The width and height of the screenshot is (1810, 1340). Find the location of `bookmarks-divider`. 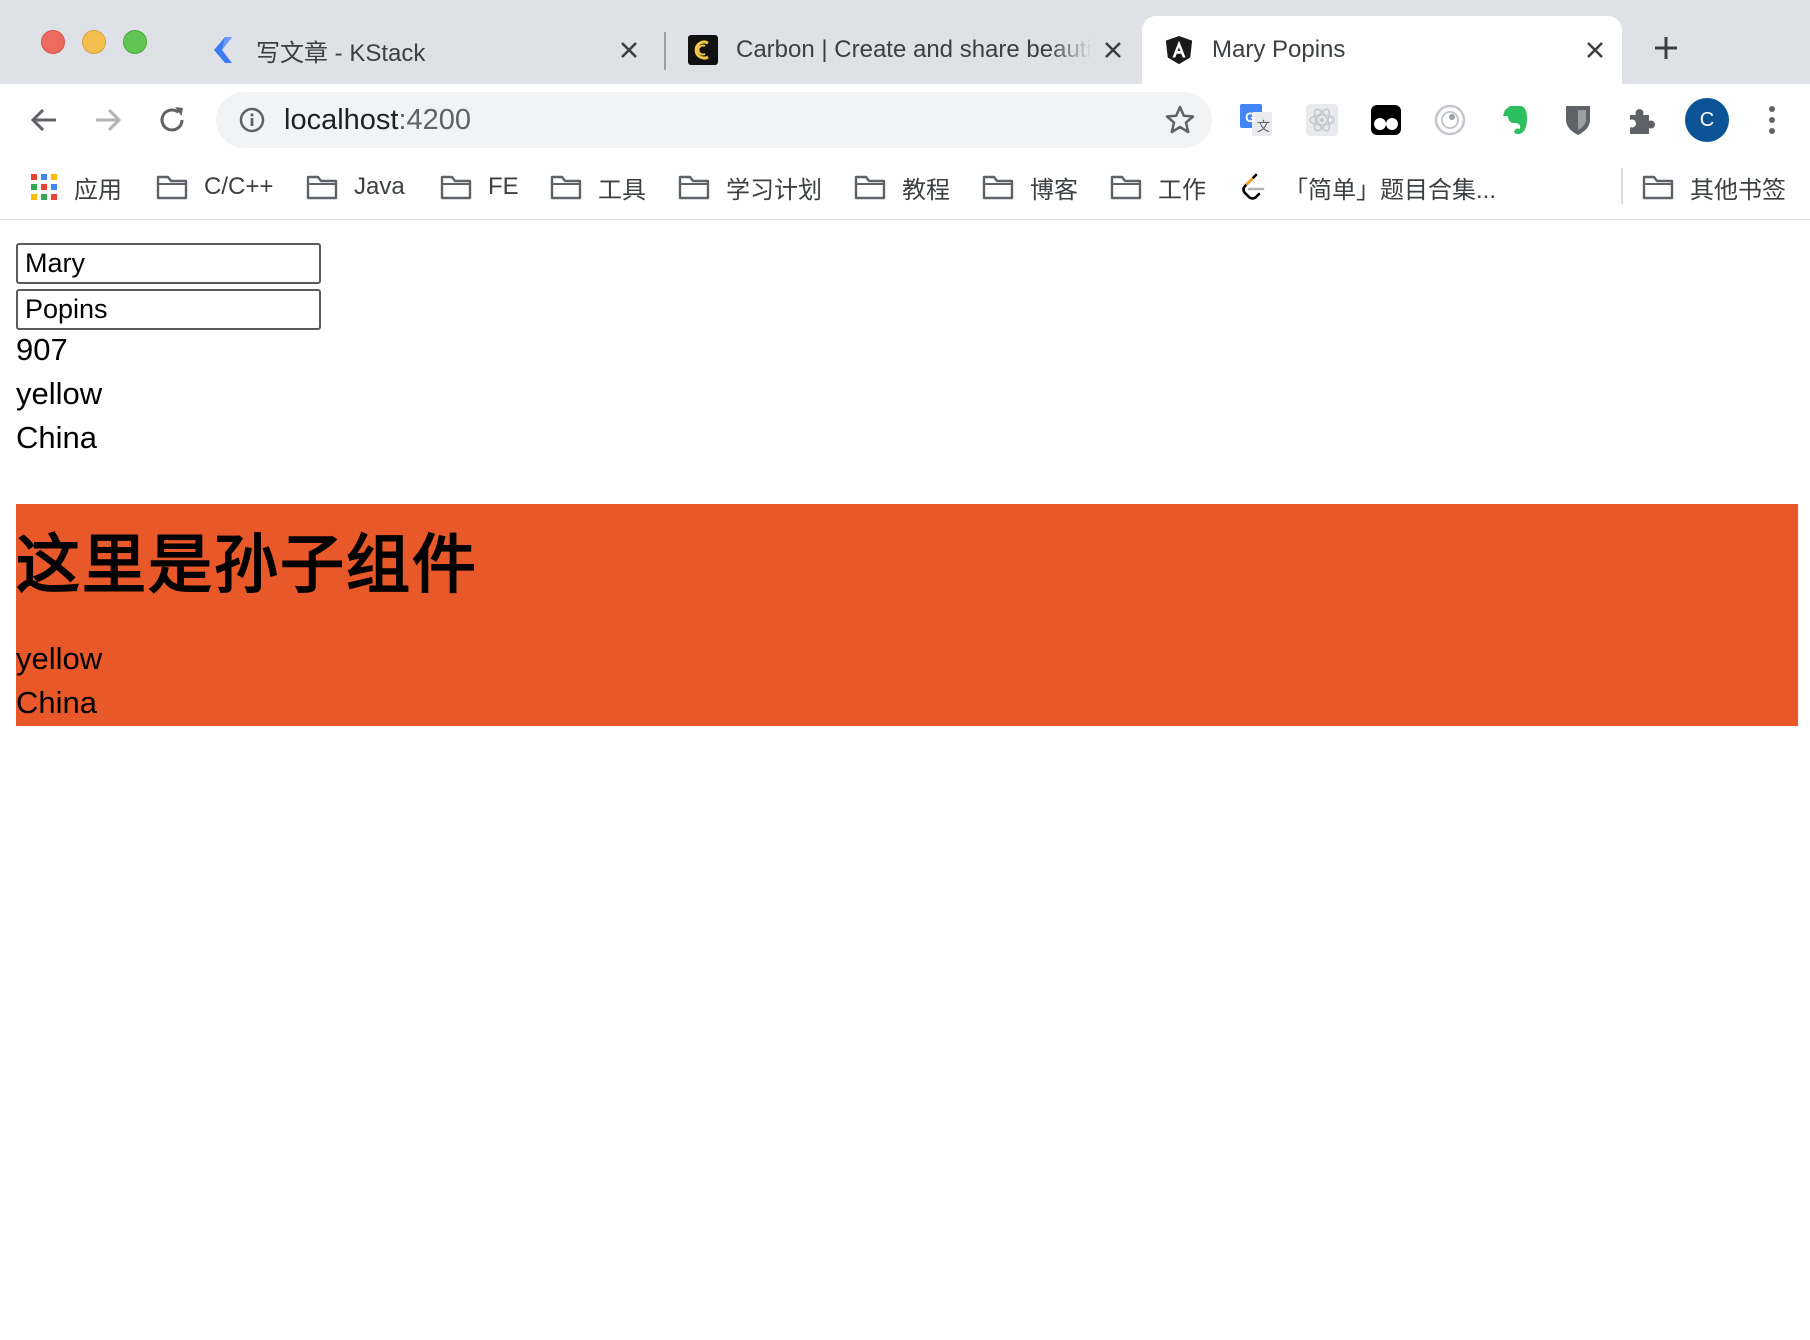

bookmarks-divider is located at coordinates (1622, 186).